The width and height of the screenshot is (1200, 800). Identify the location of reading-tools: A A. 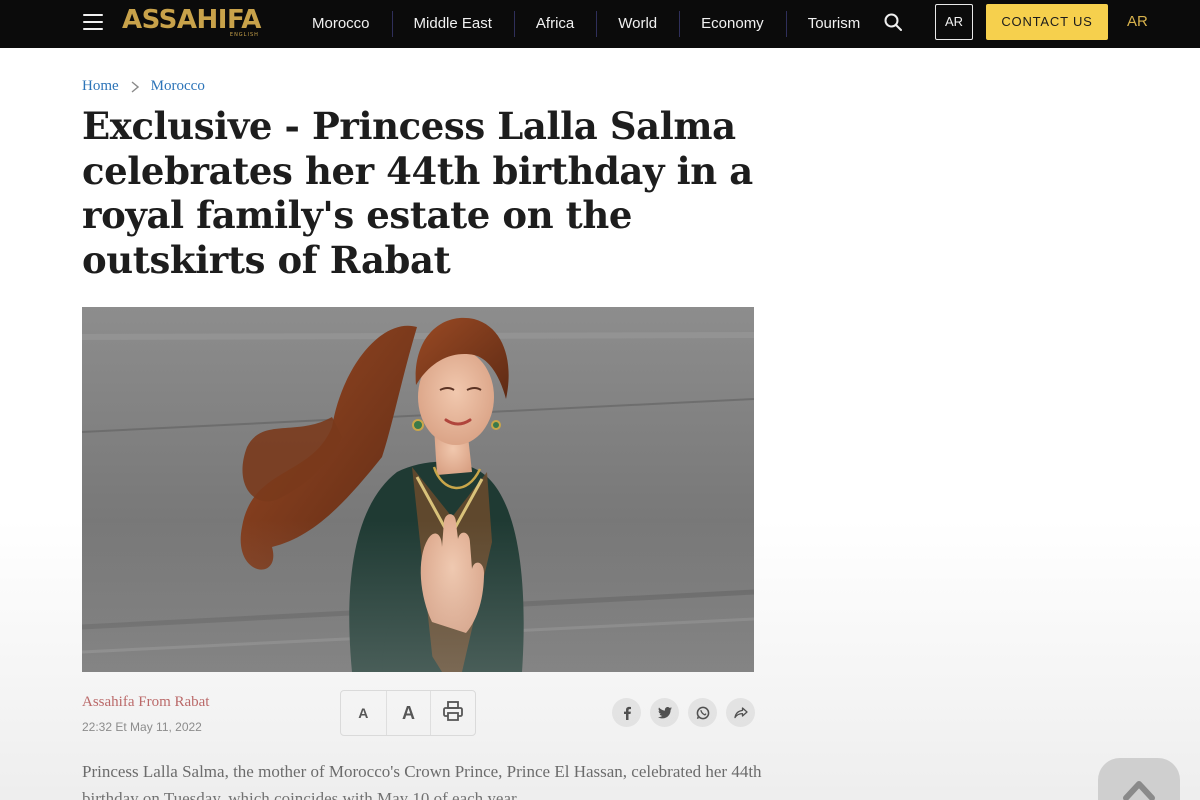
(408, 713).